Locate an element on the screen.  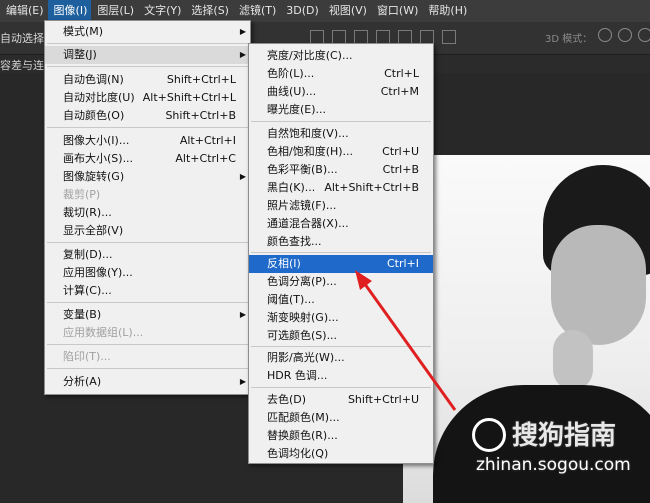
menu-item-rotate: 图像旋转(G) ▶ is located at coordinates (147, 177).